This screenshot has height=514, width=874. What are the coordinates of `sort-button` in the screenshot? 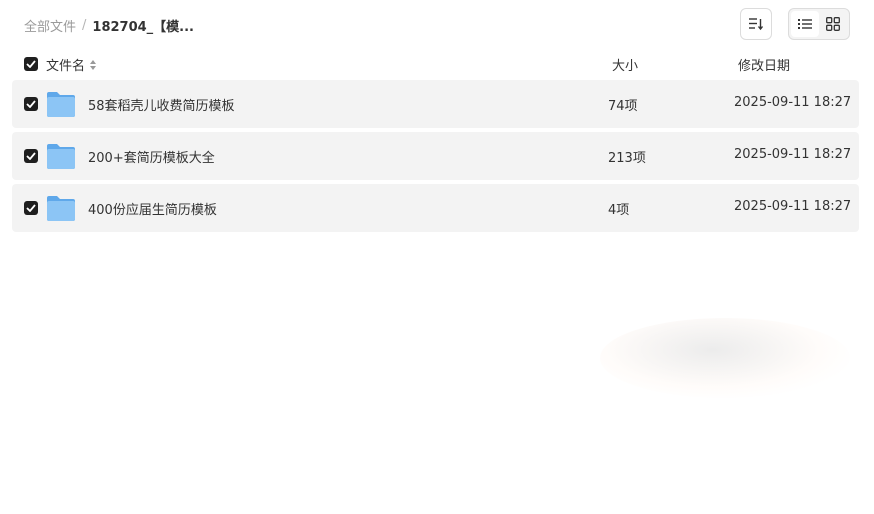 It's located at (756, 24).